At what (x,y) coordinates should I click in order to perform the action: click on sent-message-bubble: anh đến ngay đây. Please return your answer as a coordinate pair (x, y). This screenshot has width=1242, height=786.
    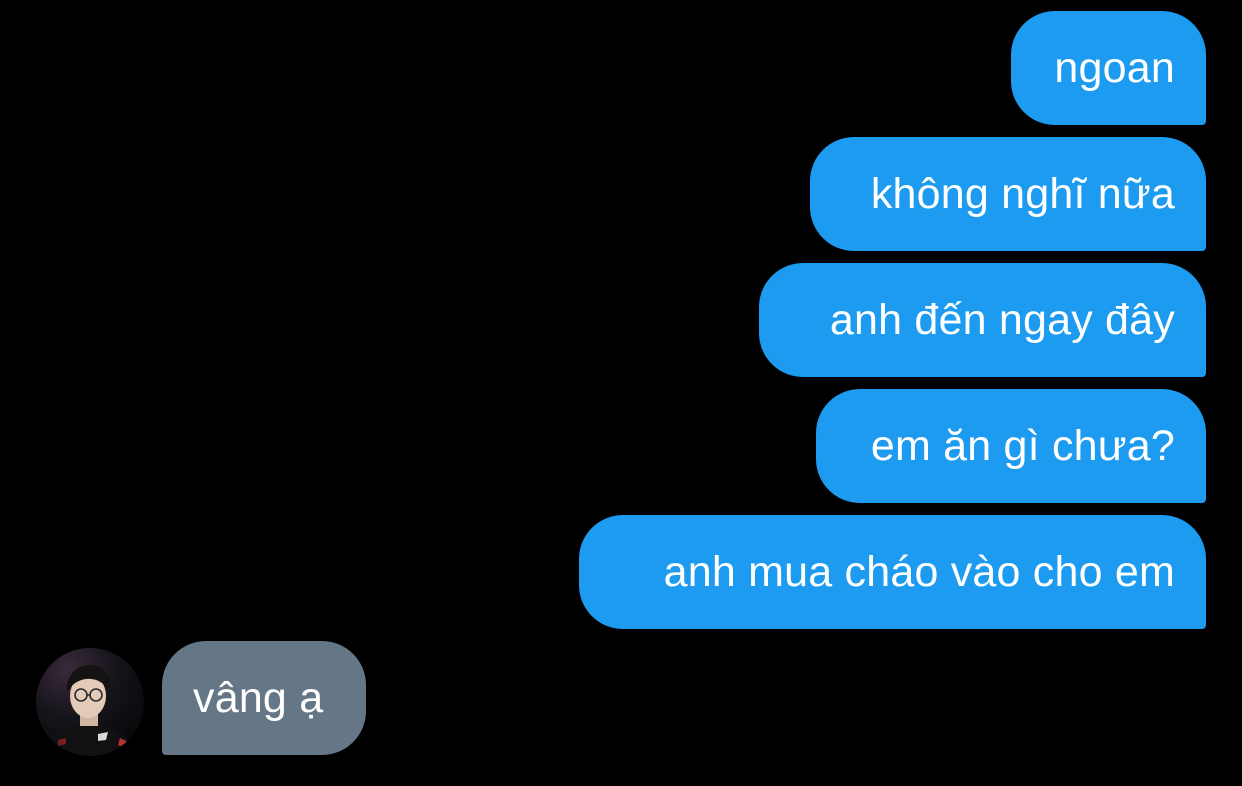
    Looking at the image, I should click on (982, 320).